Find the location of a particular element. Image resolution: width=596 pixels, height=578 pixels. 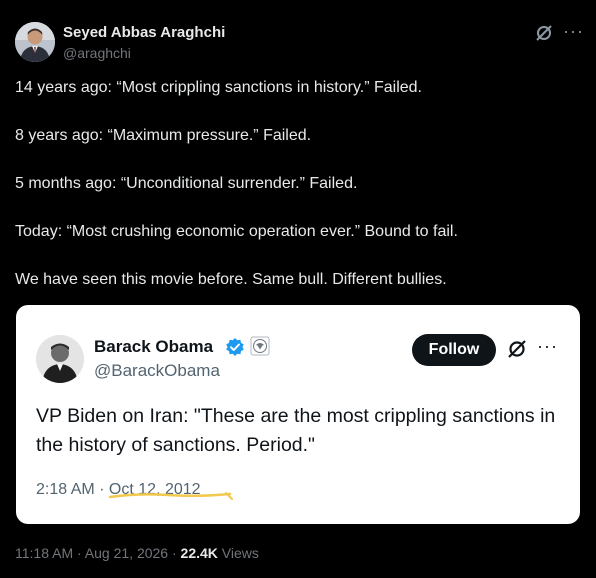

quote-author-name: Barack Obama is located at coordinates (153, 347).